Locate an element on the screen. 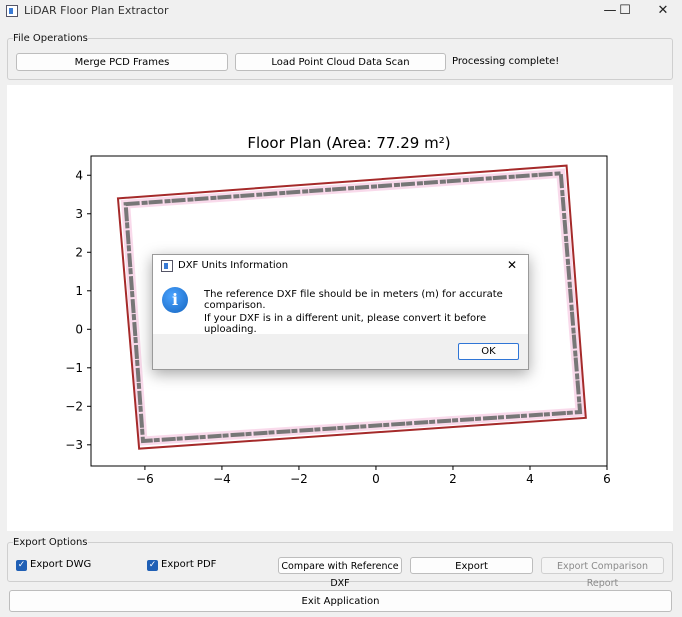 The image size is (682, 617). file-operations-label: File Operations is located at coordinates (50, 38).